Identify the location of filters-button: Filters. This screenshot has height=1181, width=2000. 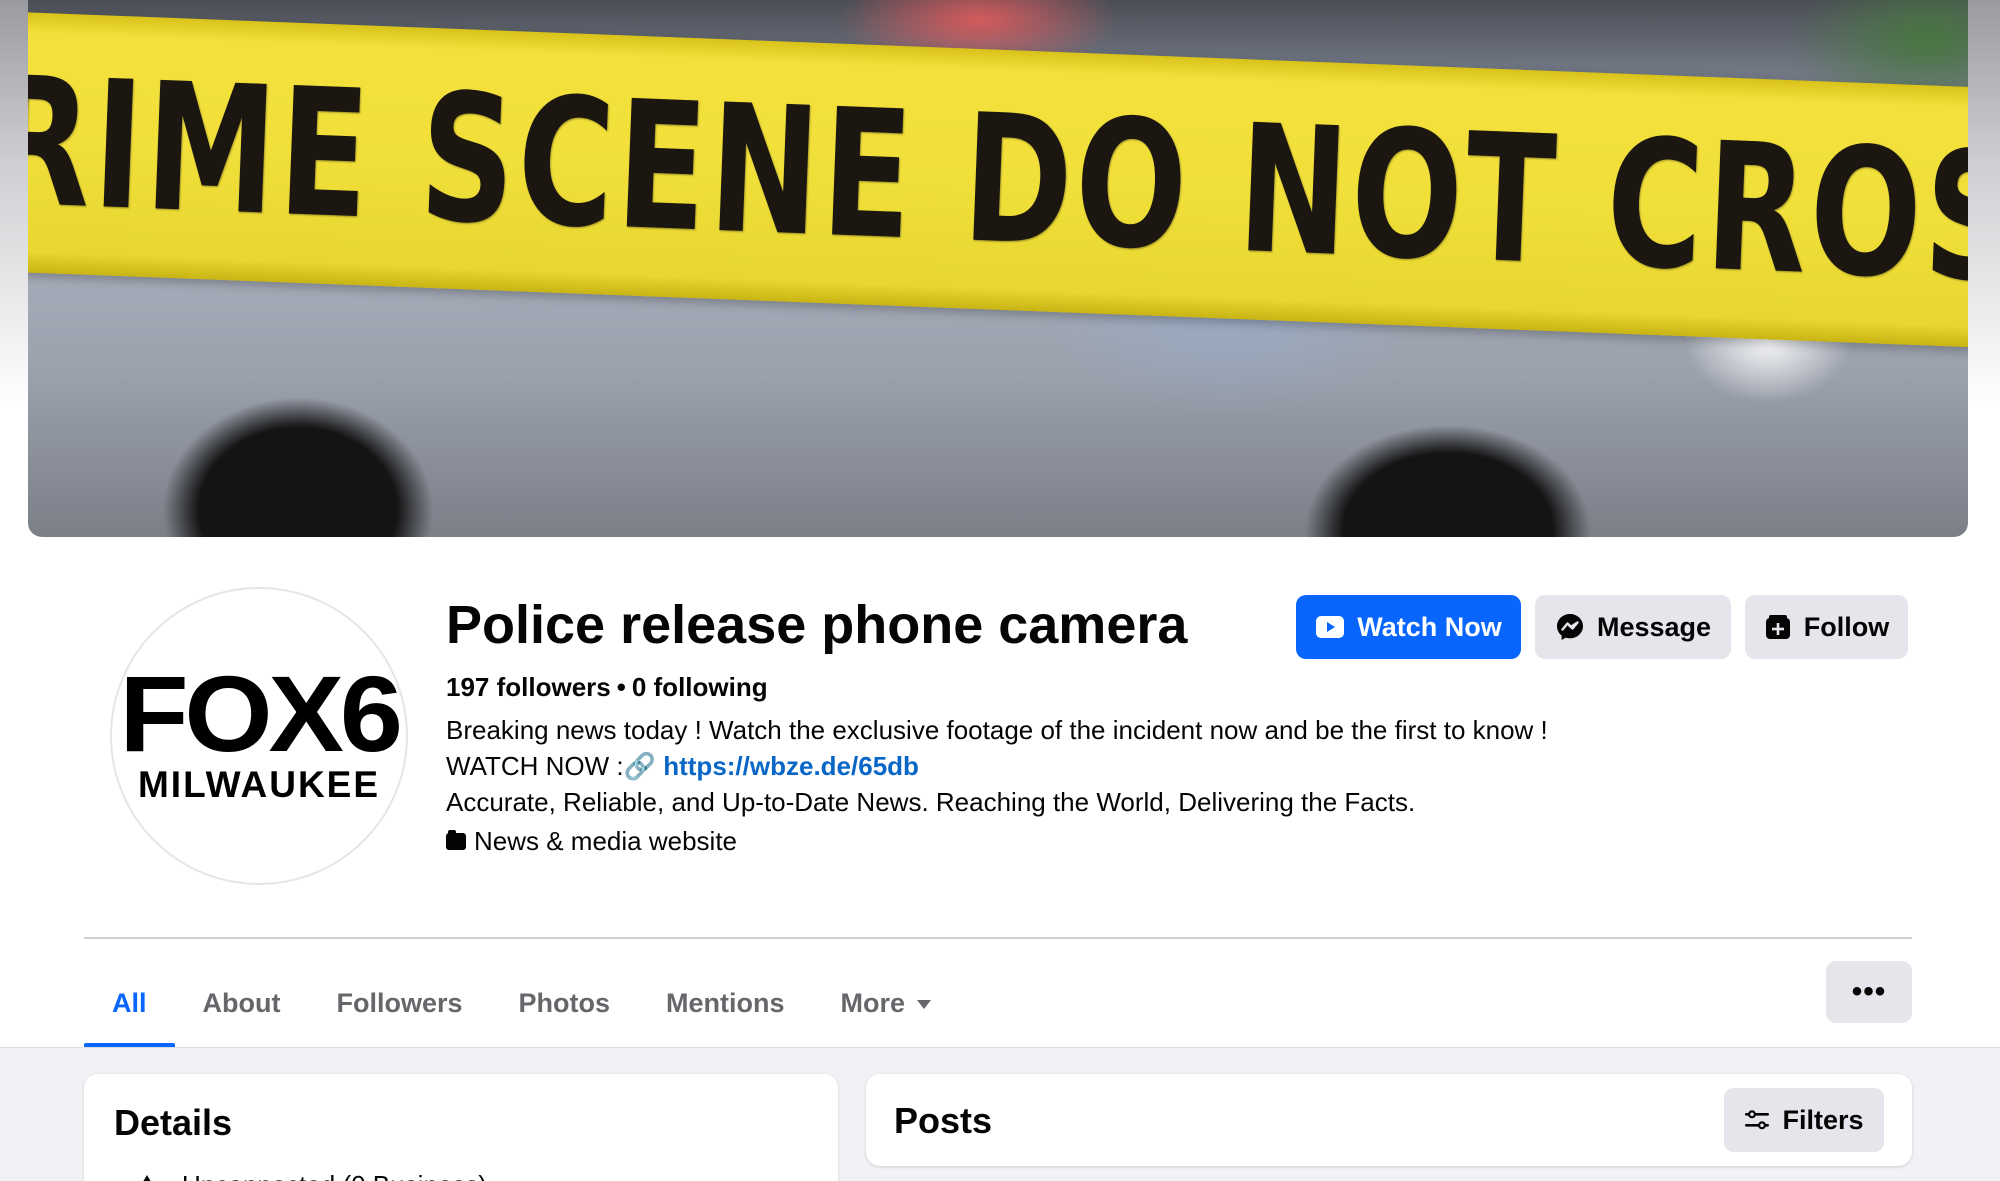
(1804, 1120).